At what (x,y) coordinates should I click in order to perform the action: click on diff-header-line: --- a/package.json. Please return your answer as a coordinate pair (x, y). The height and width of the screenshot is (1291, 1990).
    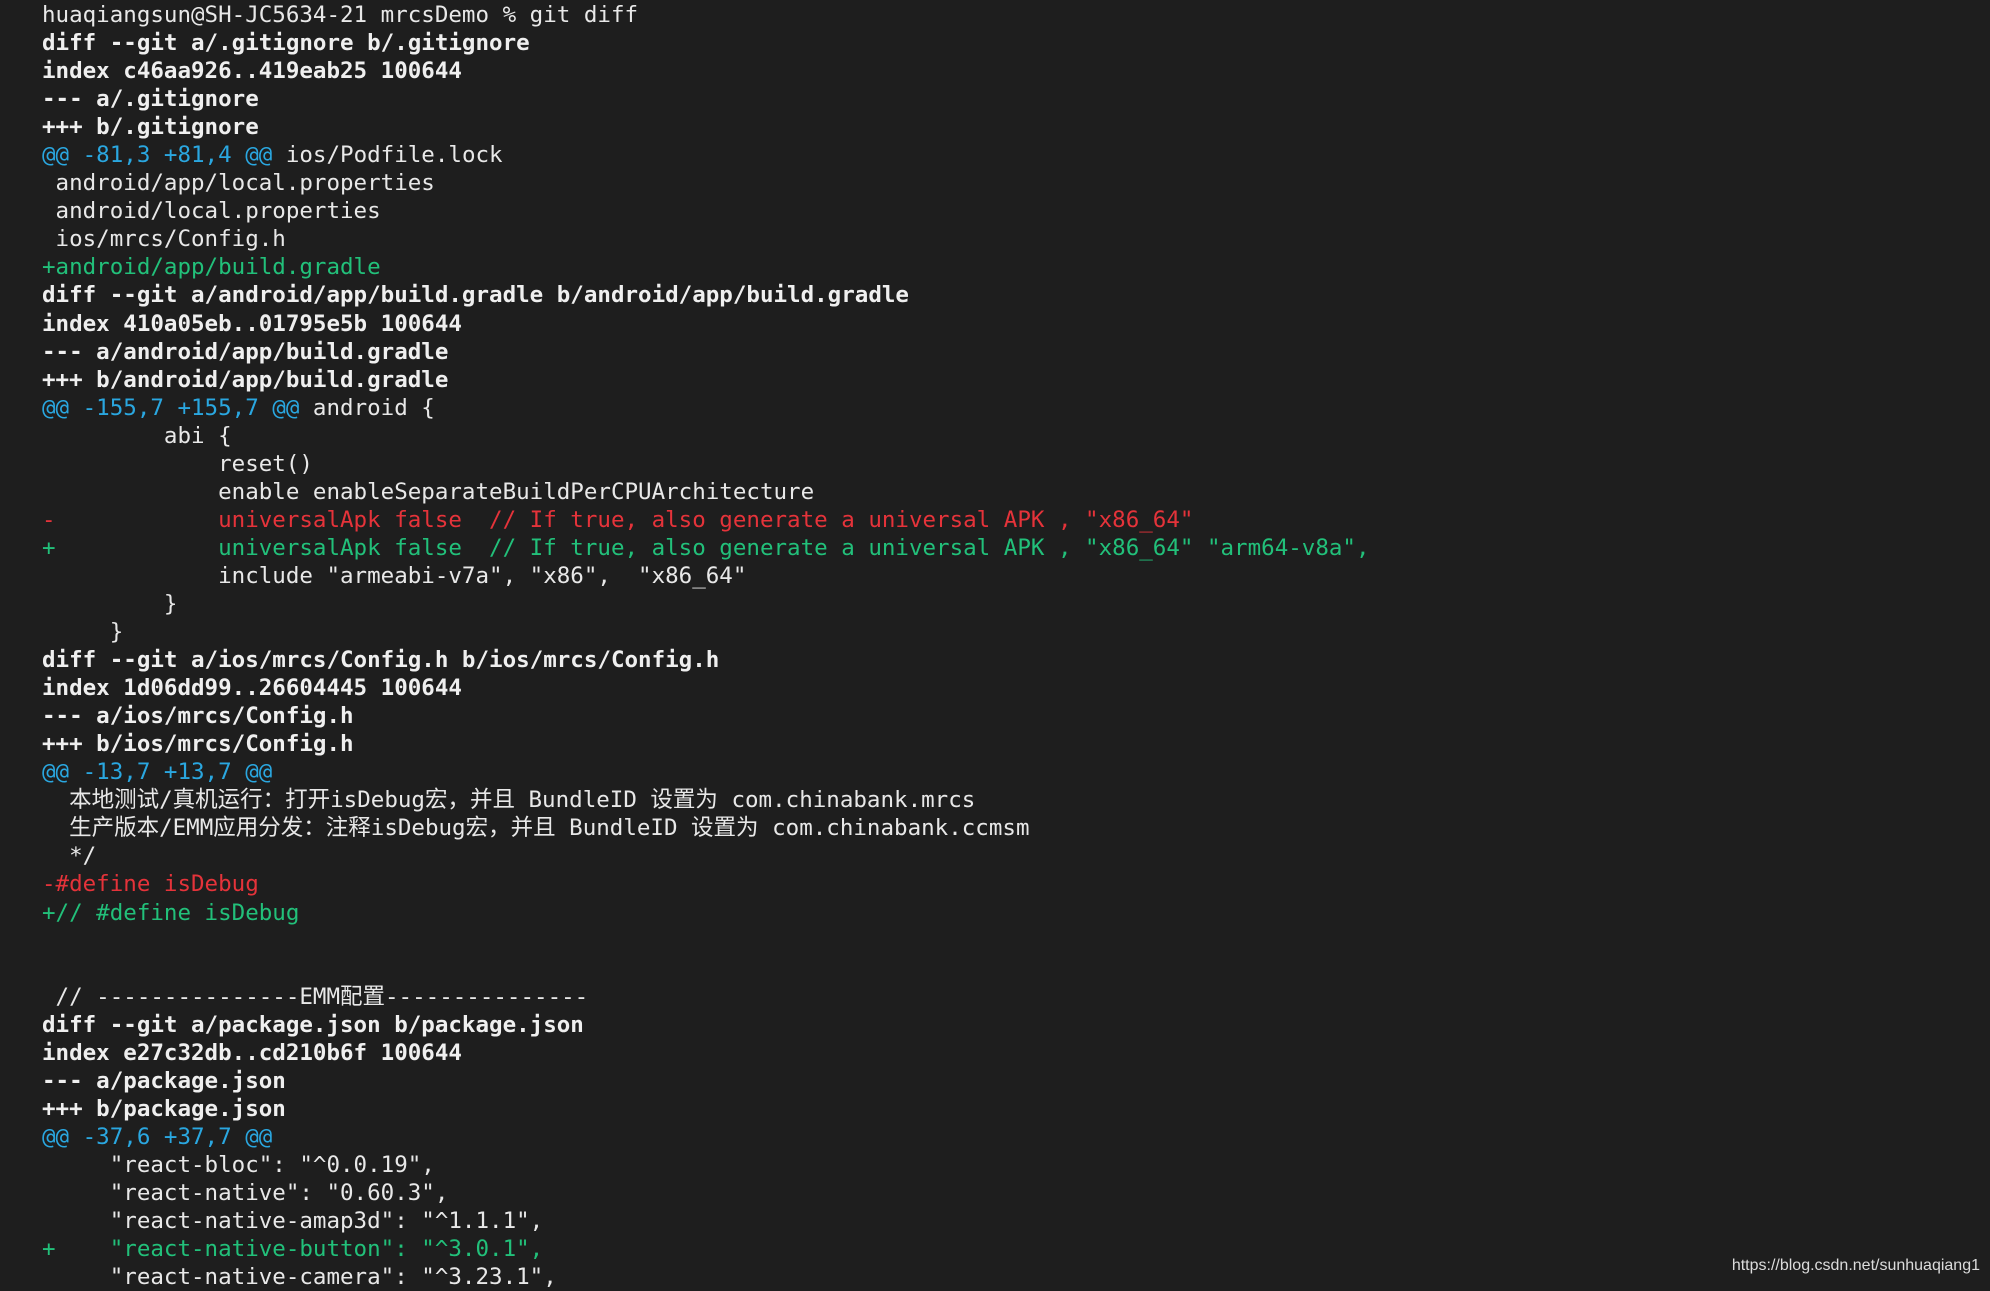
    Looking at the image, I should click on (1016, 1081).